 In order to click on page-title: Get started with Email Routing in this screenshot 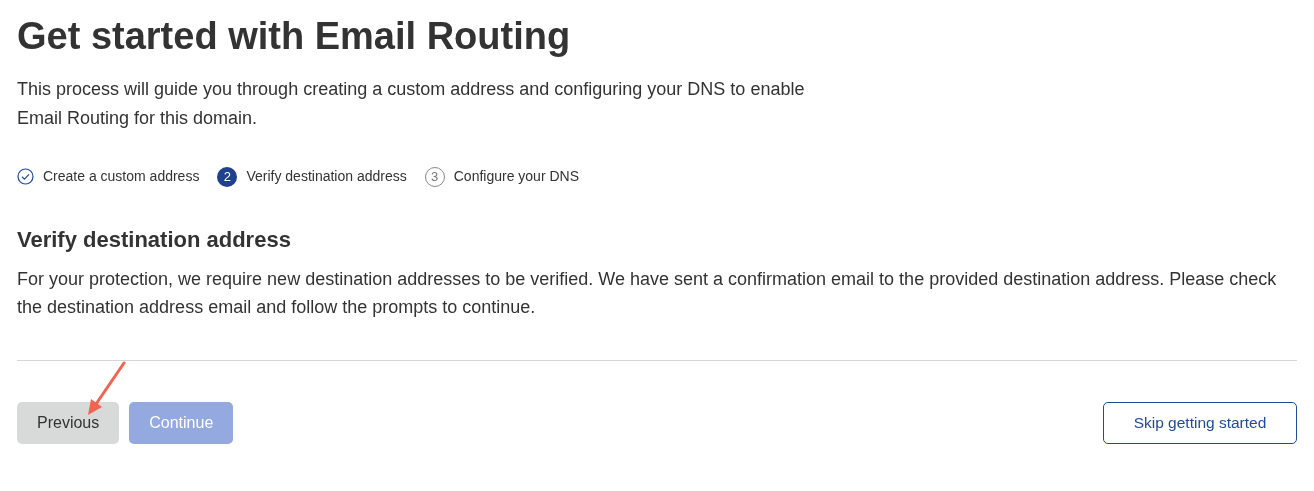, I will do `click(294, 36)`.